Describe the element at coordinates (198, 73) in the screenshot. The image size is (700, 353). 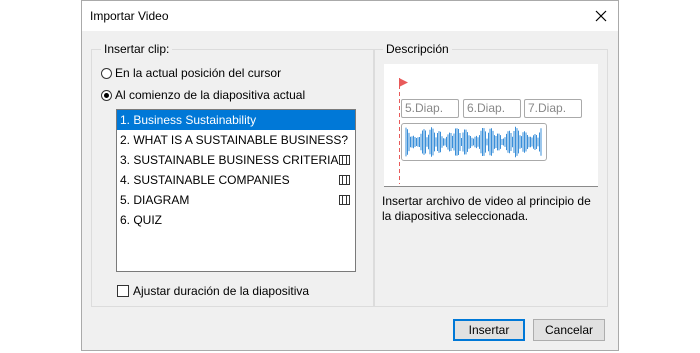
I see `radio-cursor-position-label: En la actual posición del cursor` at that location.